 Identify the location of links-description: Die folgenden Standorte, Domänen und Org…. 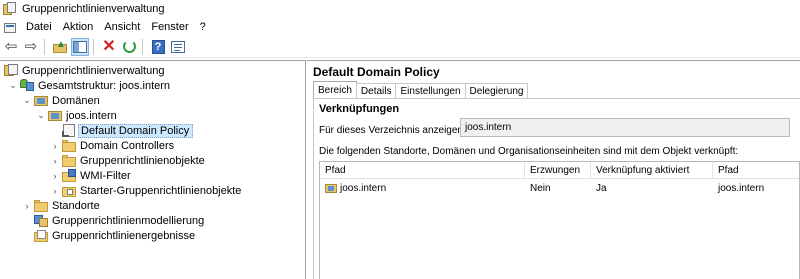
(529, 151).